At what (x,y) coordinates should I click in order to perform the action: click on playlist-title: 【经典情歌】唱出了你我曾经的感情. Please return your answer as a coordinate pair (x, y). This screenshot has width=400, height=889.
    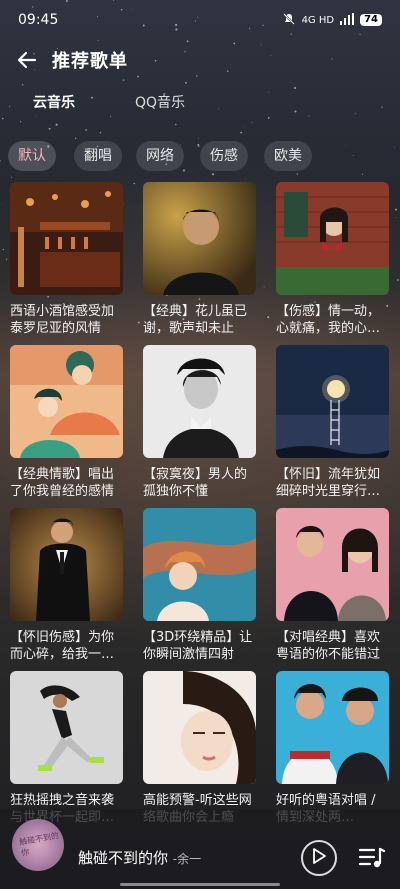
    Looking at the image, I should click on (62, 483).